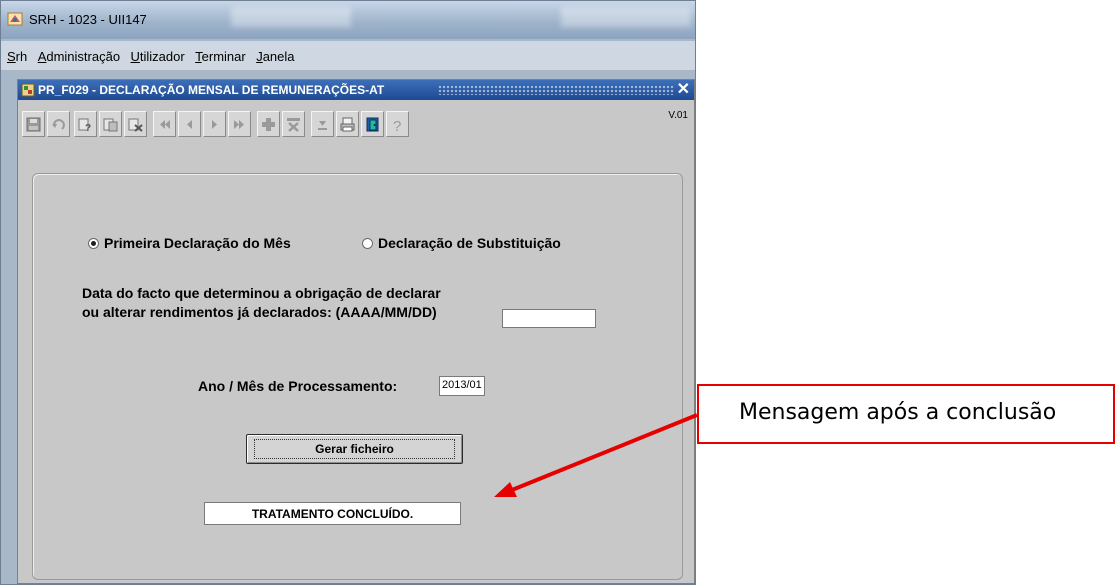 The width and height of the screenshot is (1116, 585). What do you see at coordinates (347, 124) in the screenshot?
I see `print-icon` at bounding box center [347, 124].